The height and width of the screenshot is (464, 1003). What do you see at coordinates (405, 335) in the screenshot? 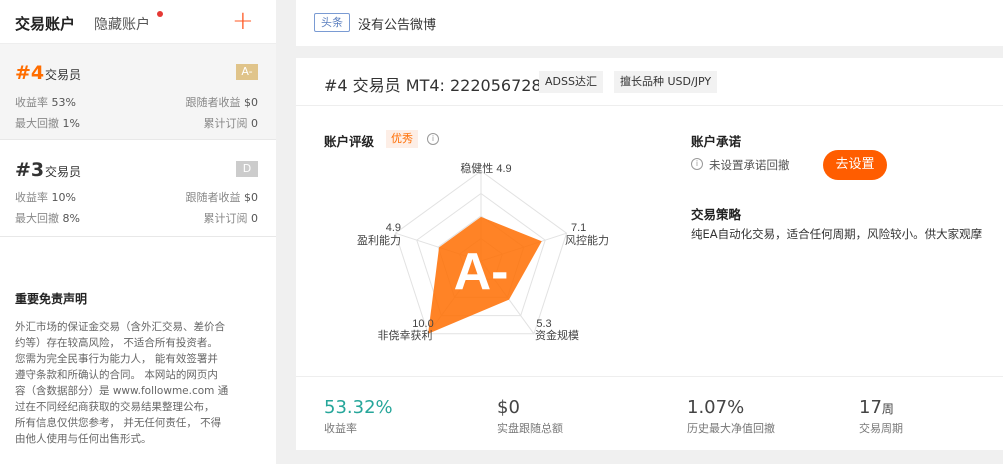
I see `axis-label-nonluck: 非侥幸获利` at bounding box center [405, 335].